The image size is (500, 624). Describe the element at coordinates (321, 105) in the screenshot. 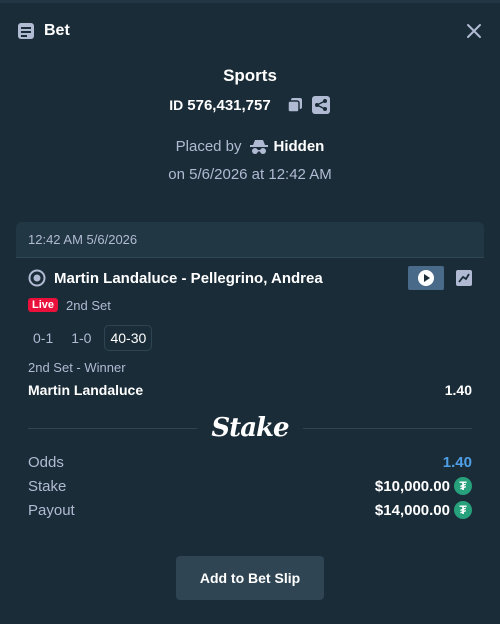

I see `share-icon` at that location.